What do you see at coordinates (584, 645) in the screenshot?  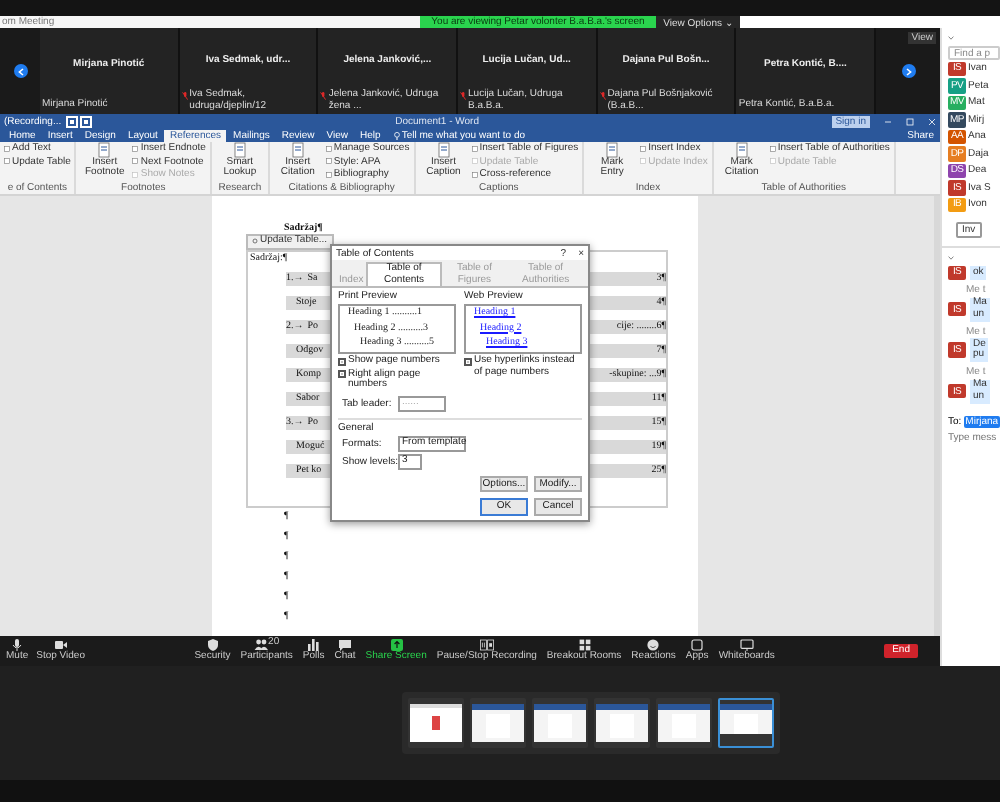 I see `grid-icon` at bounding box center [584, 645].